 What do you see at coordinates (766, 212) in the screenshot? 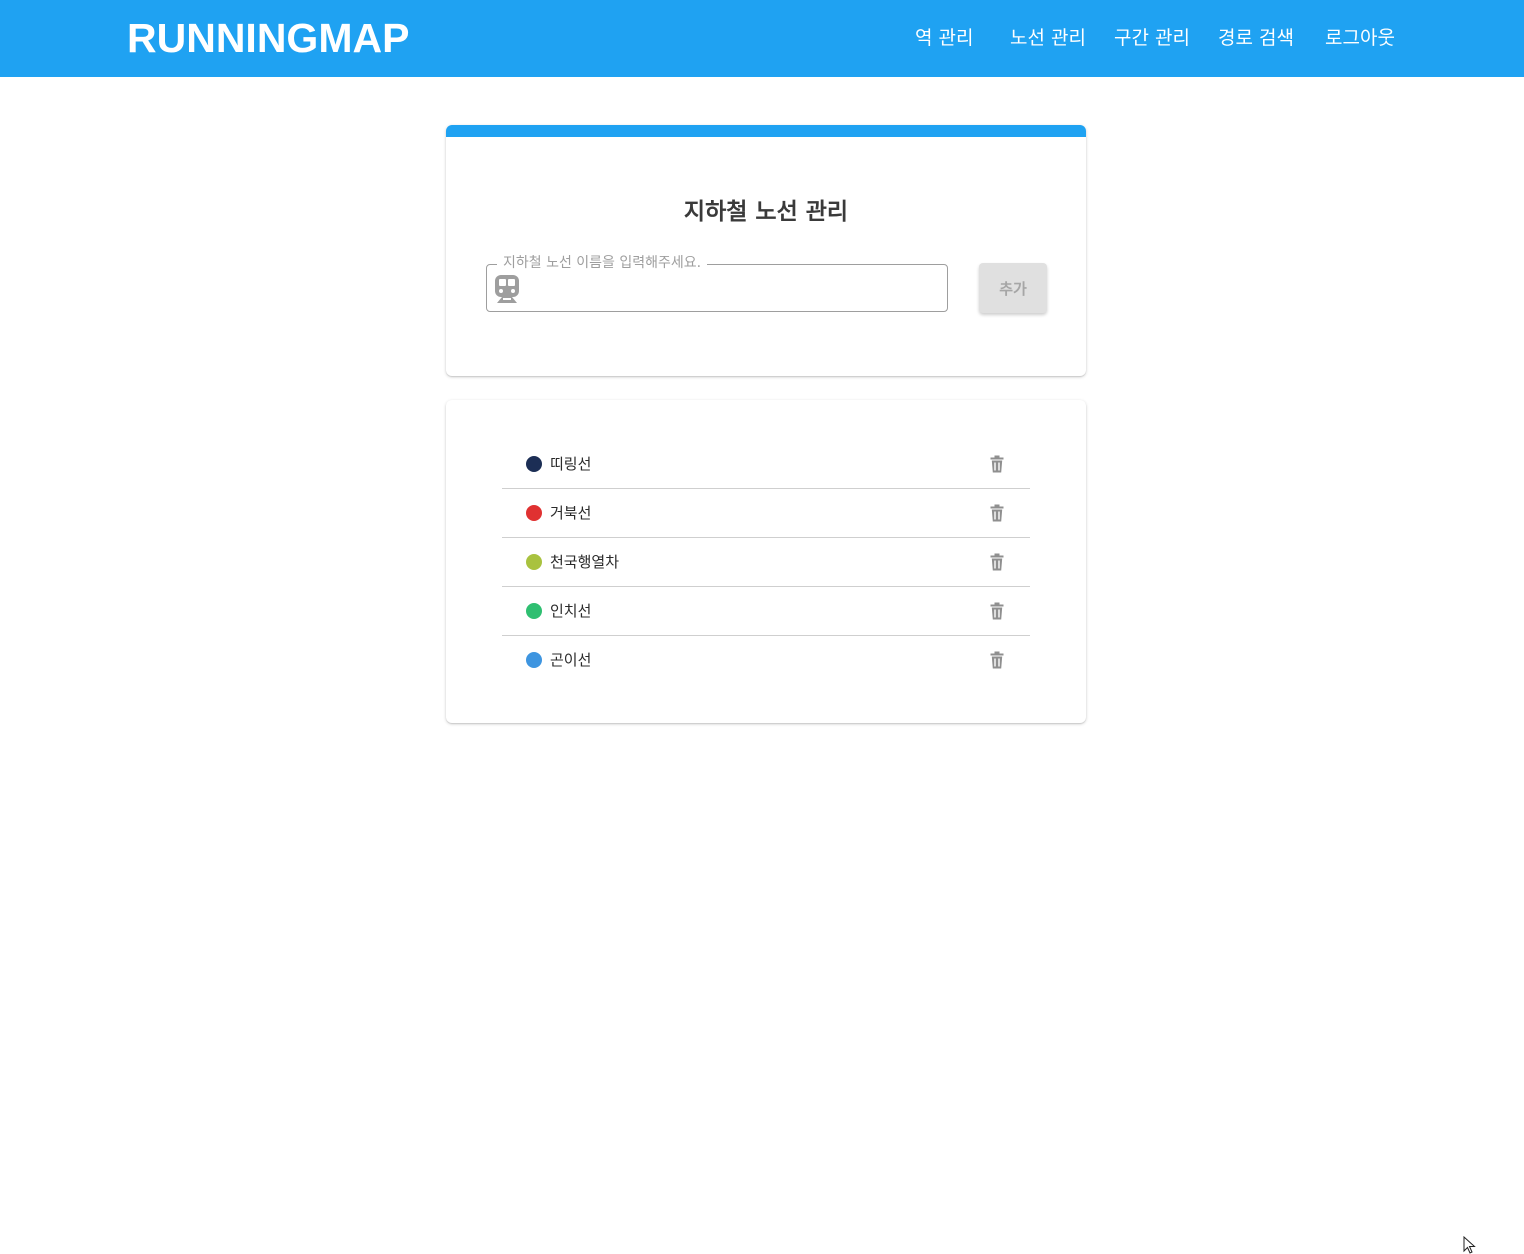
I see `page-title: 지하철 노선 관리` at bounding box center [766, 212].